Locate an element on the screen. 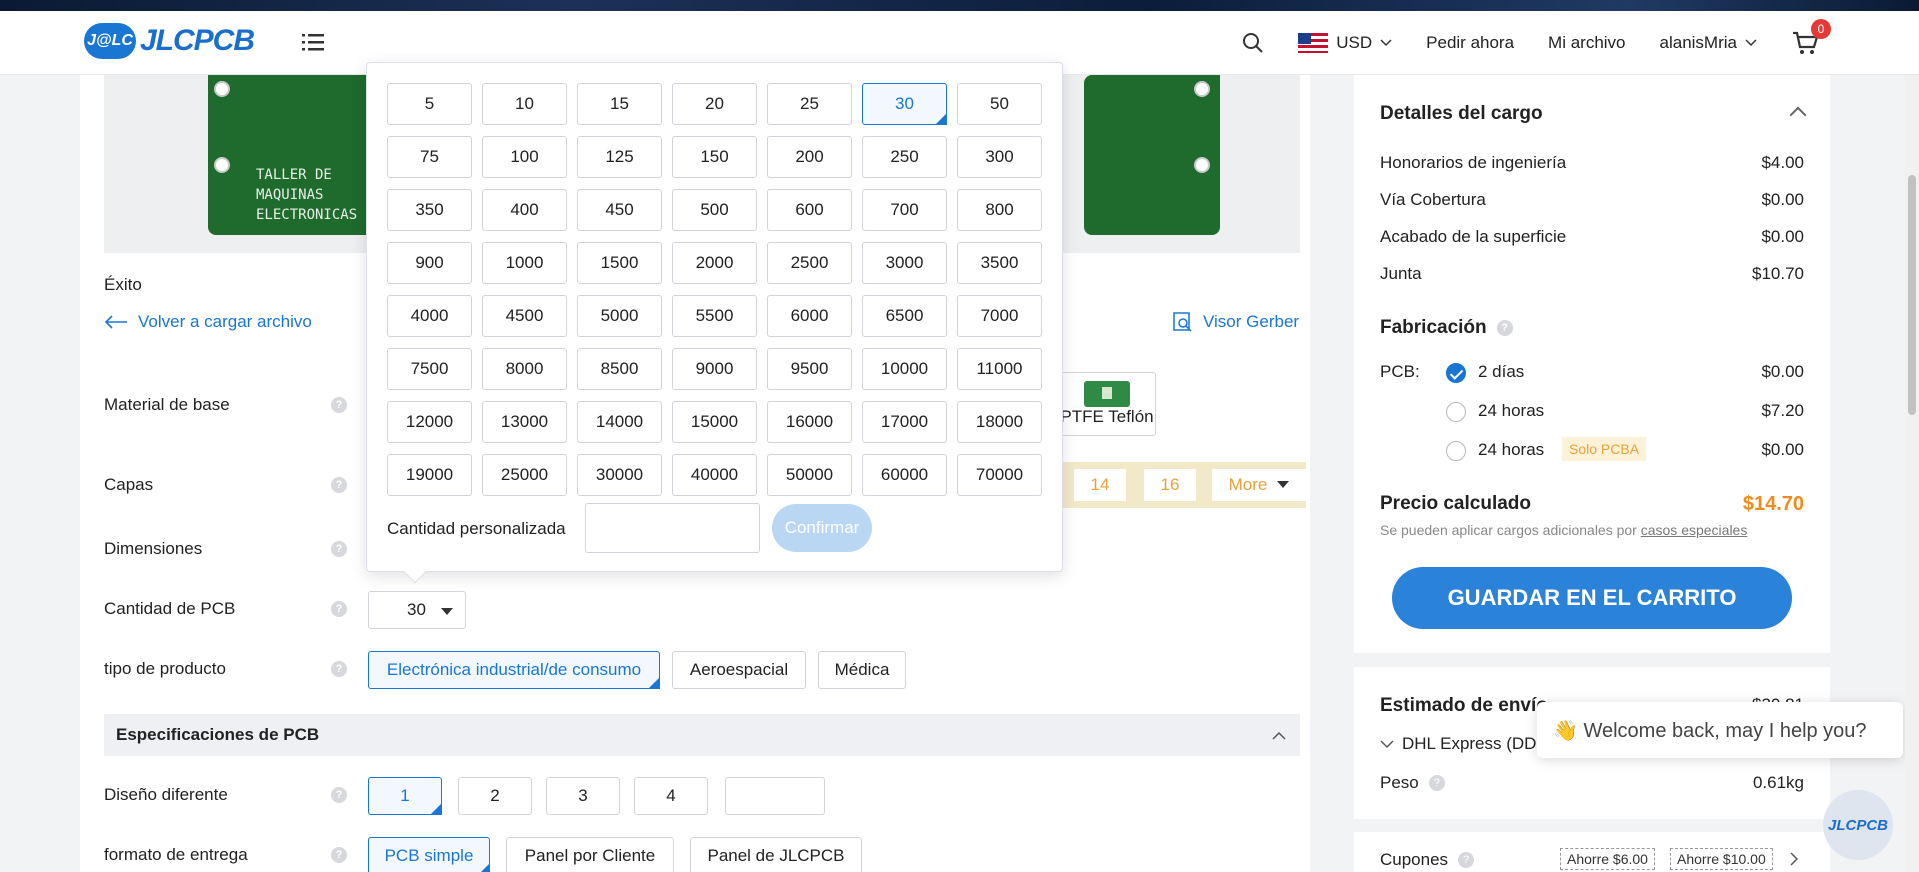 This screenshot has width=1919, height=872. qty-option-40000: 40000 is located at coordinates (714, 475).